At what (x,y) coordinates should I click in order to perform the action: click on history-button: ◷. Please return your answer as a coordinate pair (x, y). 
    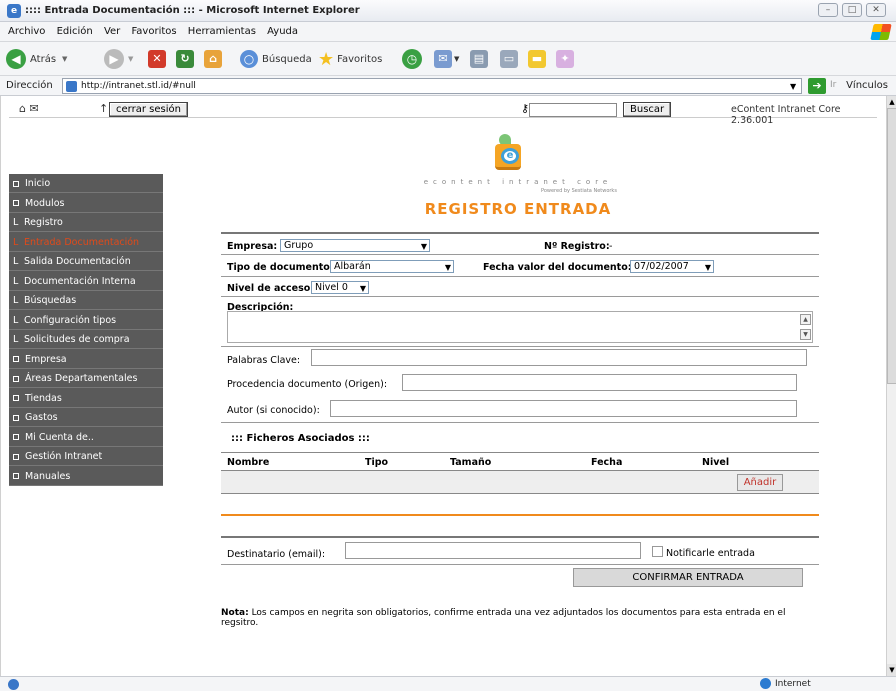
    Looking at the image, I should click on (412, 59).